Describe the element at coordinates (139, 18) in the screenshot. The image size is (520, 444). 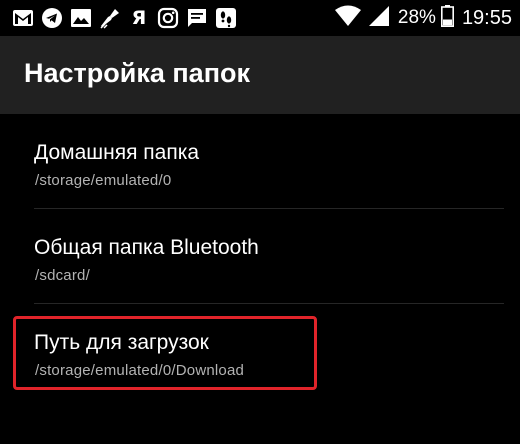
I see `yandex-icon: Я` at that location.